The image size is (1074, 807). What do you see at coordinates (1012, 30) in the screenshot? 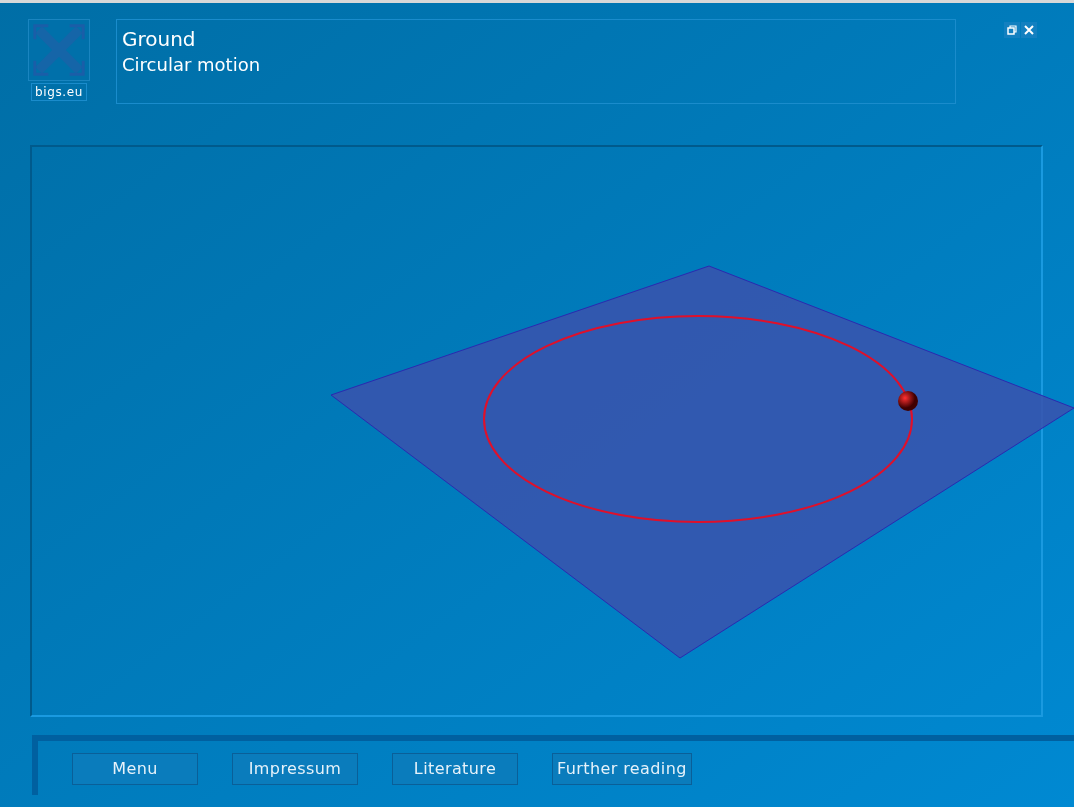
I see `restore-button` at bounding box center [1012, 30].